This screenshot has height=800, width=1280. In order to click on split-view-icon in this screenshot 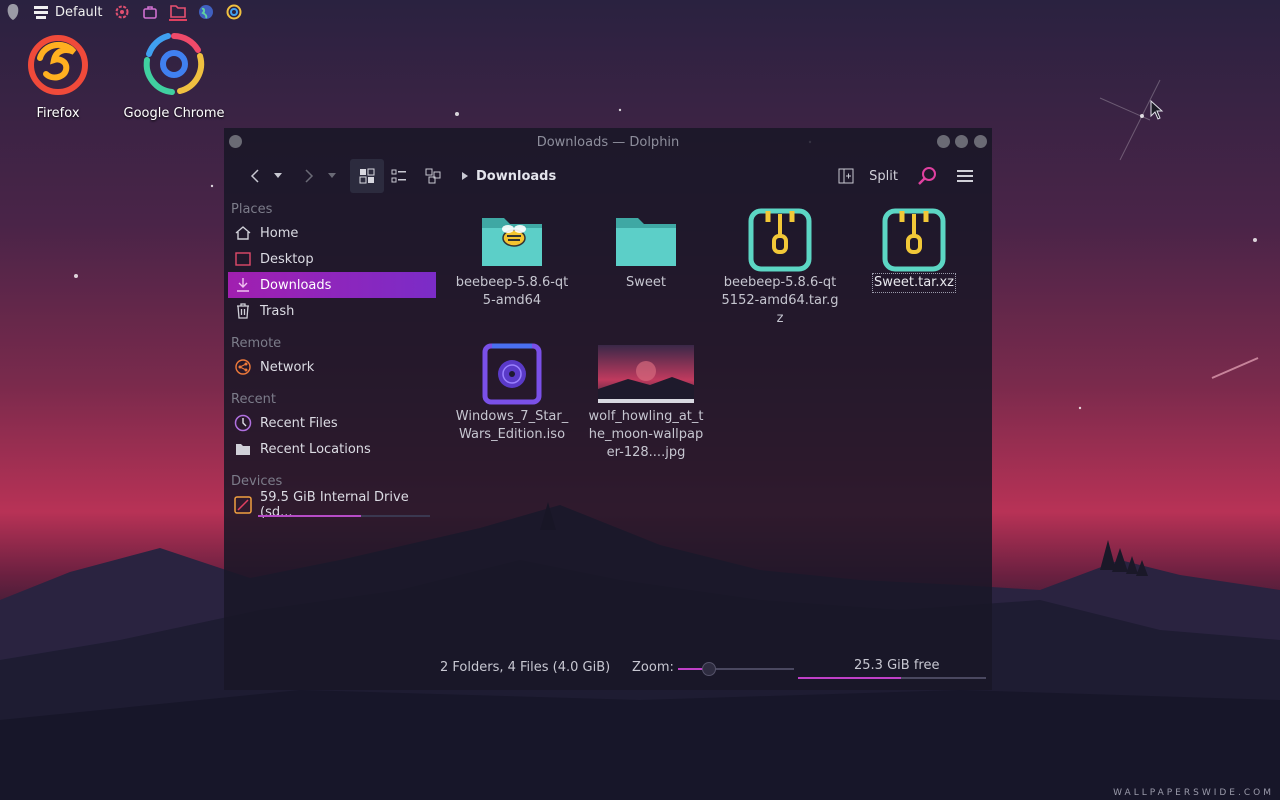, I will do `click(846, 176)`.